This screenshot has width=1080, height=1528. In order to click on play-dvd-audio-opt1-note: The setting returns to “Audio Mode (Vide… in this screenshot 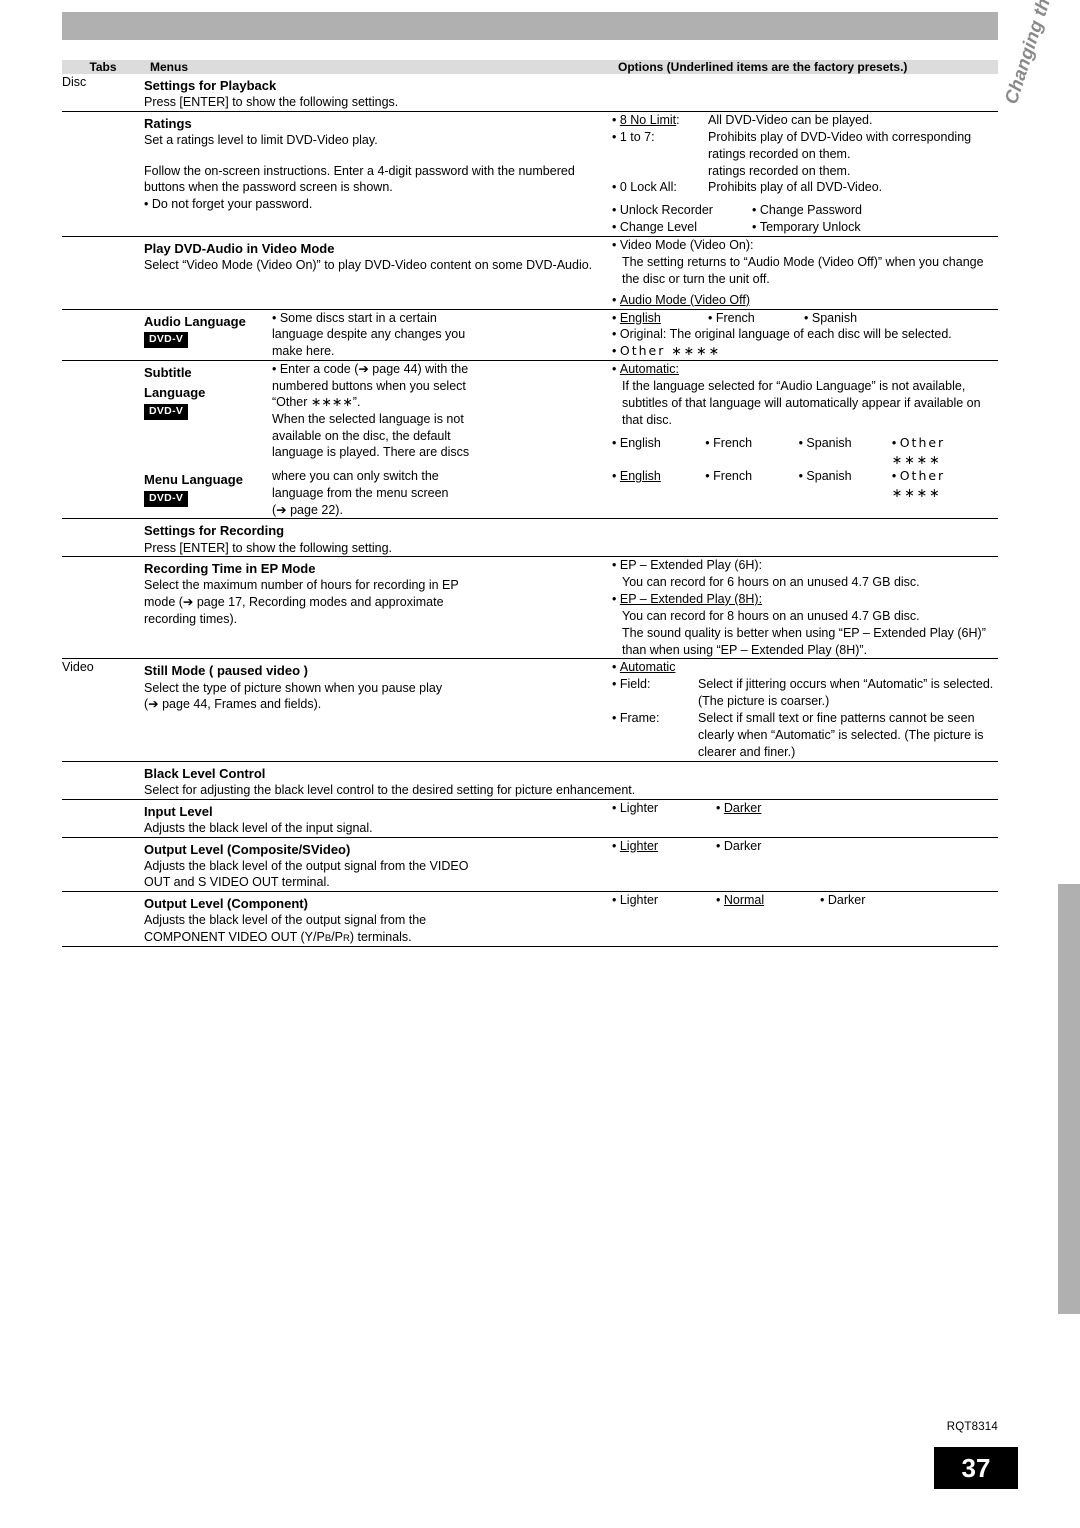, I will do `click(803, 270)`.